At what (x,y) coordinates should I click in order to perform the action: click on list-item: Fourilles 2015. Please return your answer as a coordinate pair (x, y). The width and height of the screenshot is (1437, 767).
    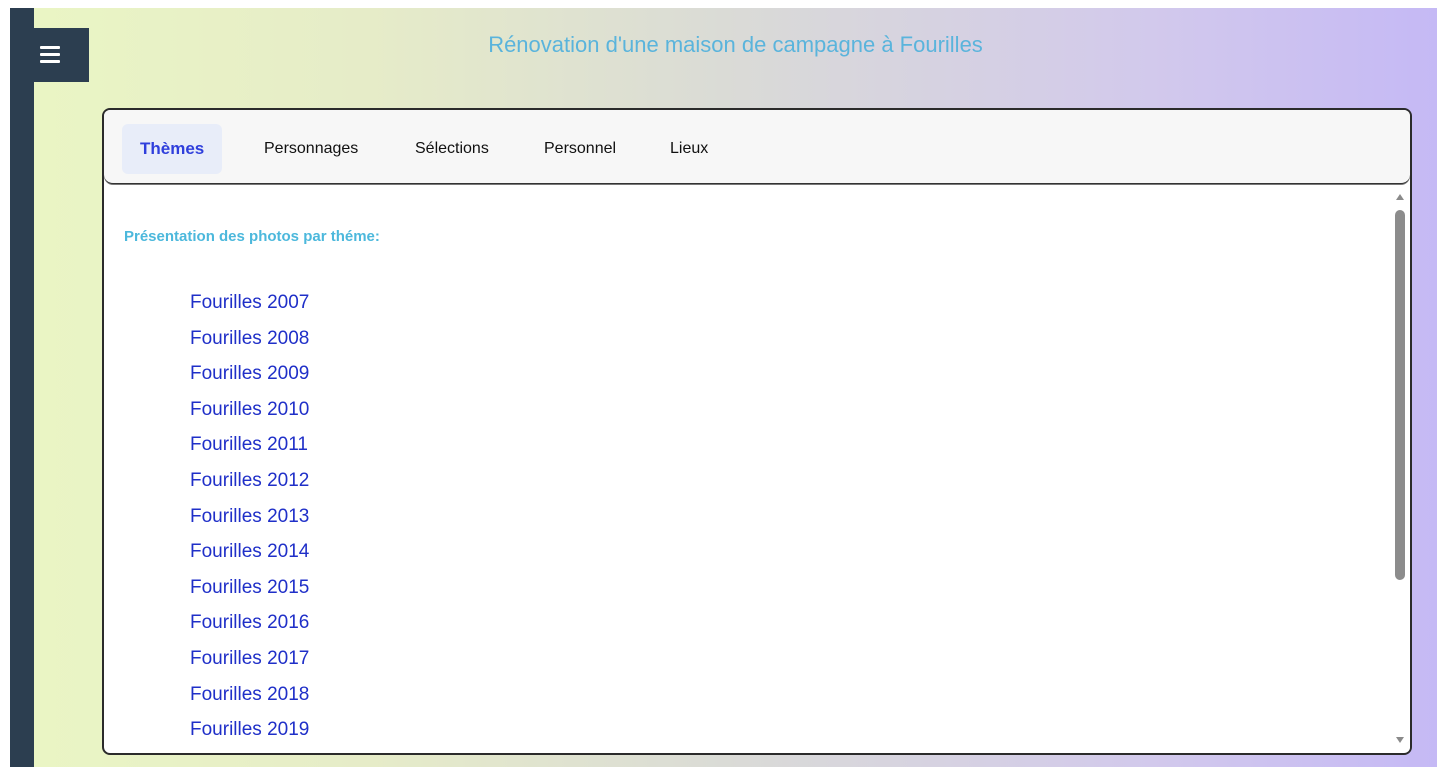
    Looking at the image, I should click on (249, 588).